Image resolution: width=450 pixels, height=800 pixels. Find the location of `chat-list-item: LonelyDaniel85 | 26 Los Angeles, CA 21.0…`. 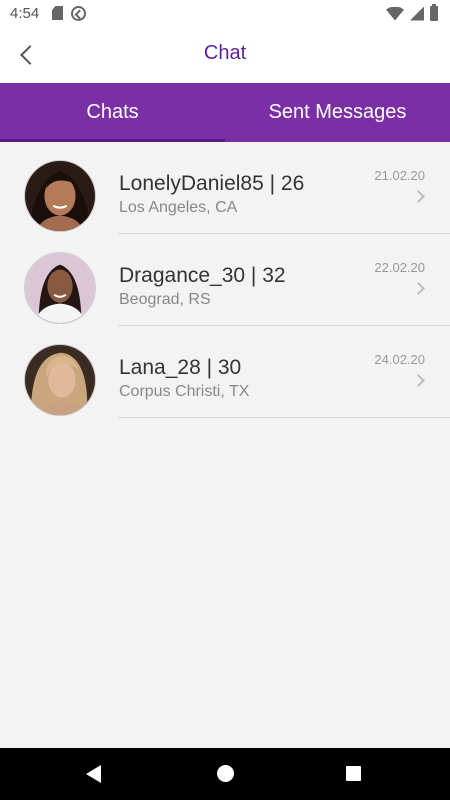

chat-list-item: LonelyDaniel85 | 26 Los Angeles, CA 21.0… is located at coordinates (225, 188).